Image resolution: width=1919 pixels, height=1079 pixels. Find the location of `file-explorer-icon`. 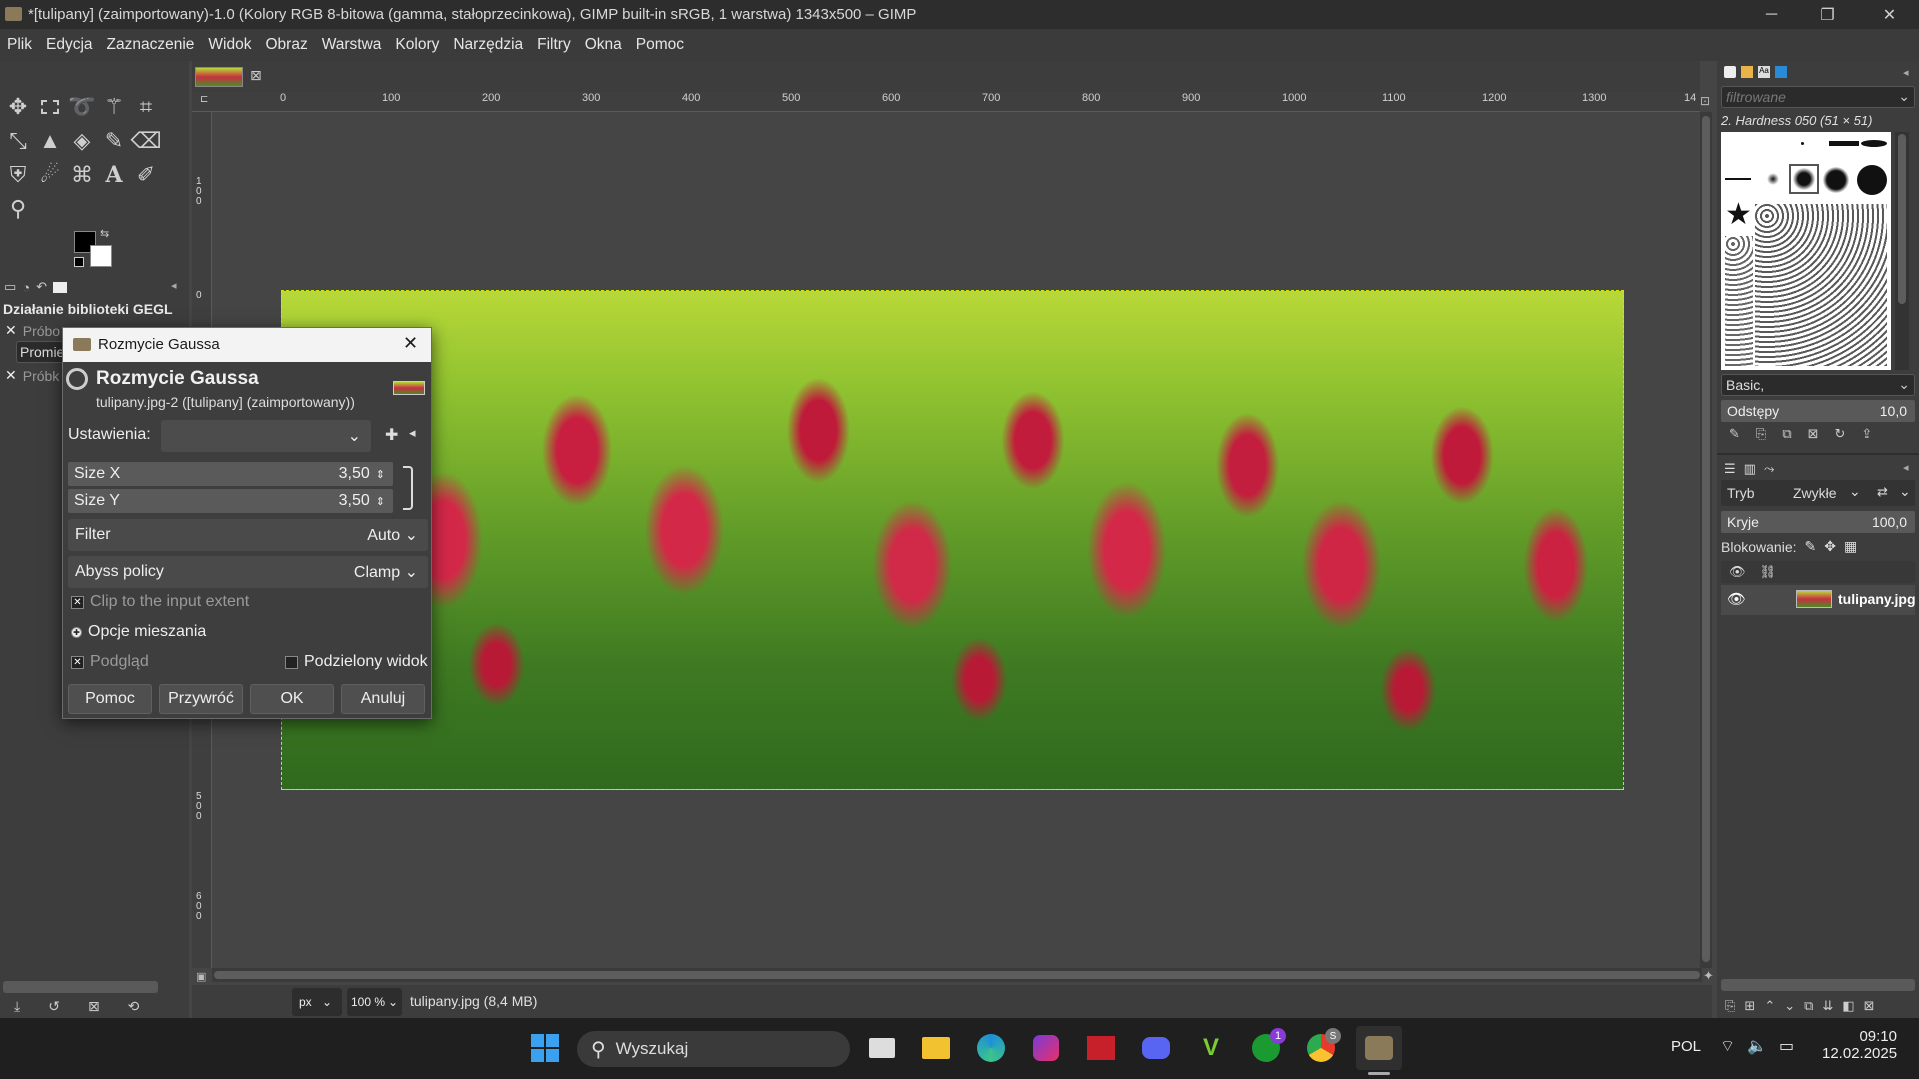

file-explorer-icon is located at coordinates (936, 1048).